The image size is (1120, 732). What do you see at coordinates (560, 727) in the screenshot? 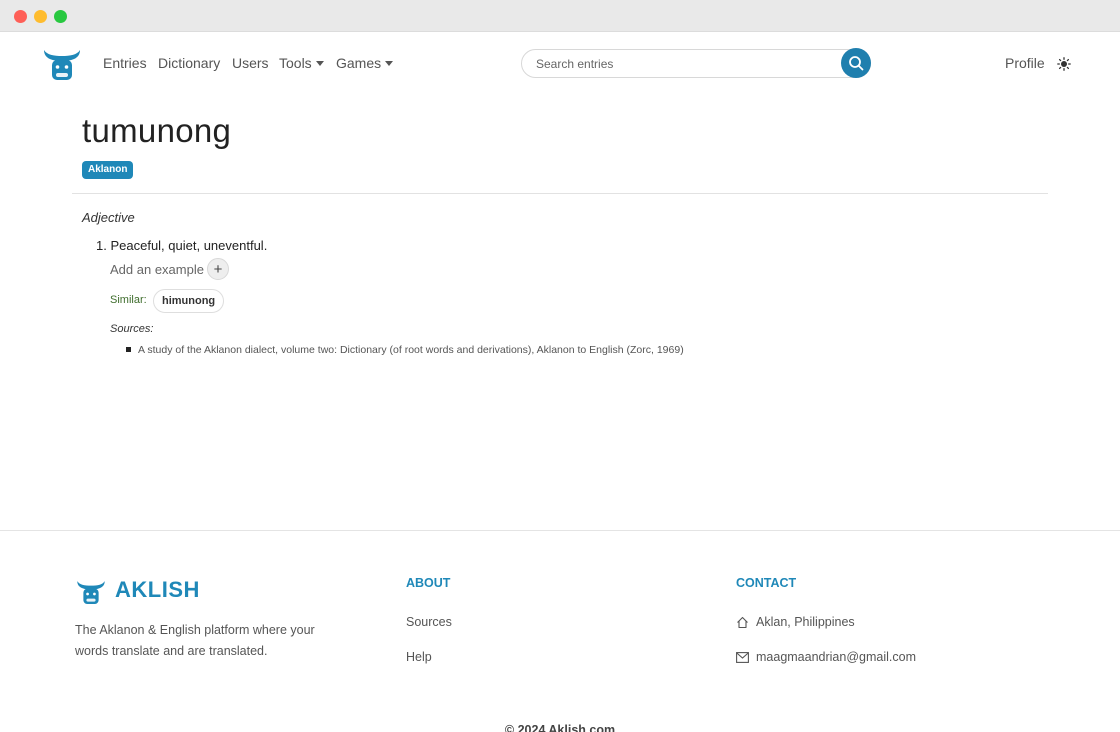
I see `footer-copyright: © 2024 Aklish.com` at bounding box center [560, 727].